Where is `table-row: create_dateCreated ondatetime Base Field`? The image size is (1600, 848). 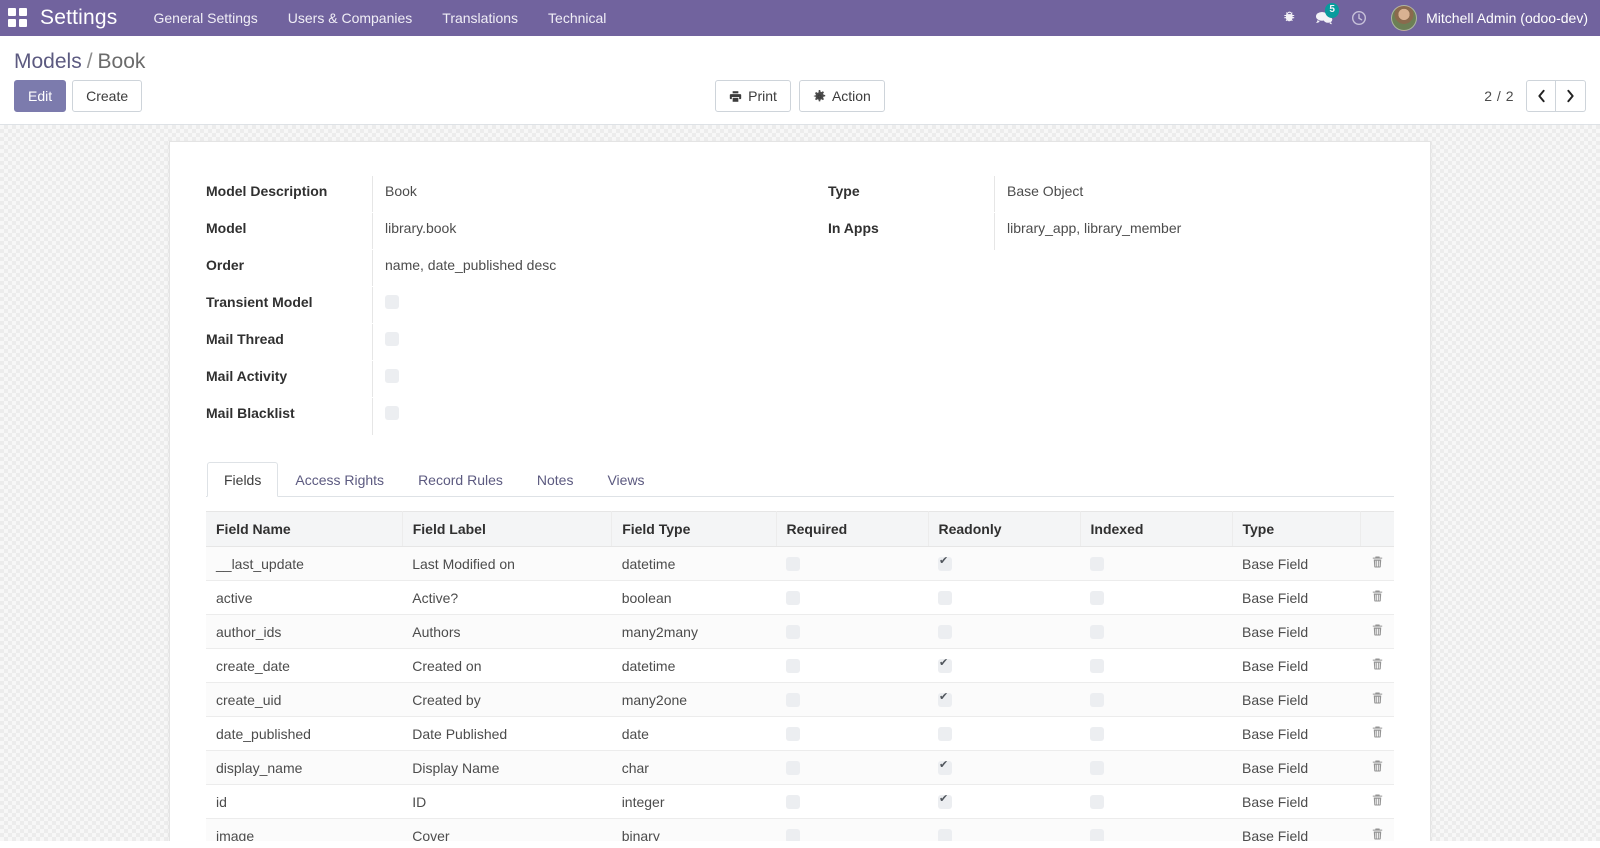
table-row: create_dateCreated ondatetime Base Field is located at coordinates (800, 666).